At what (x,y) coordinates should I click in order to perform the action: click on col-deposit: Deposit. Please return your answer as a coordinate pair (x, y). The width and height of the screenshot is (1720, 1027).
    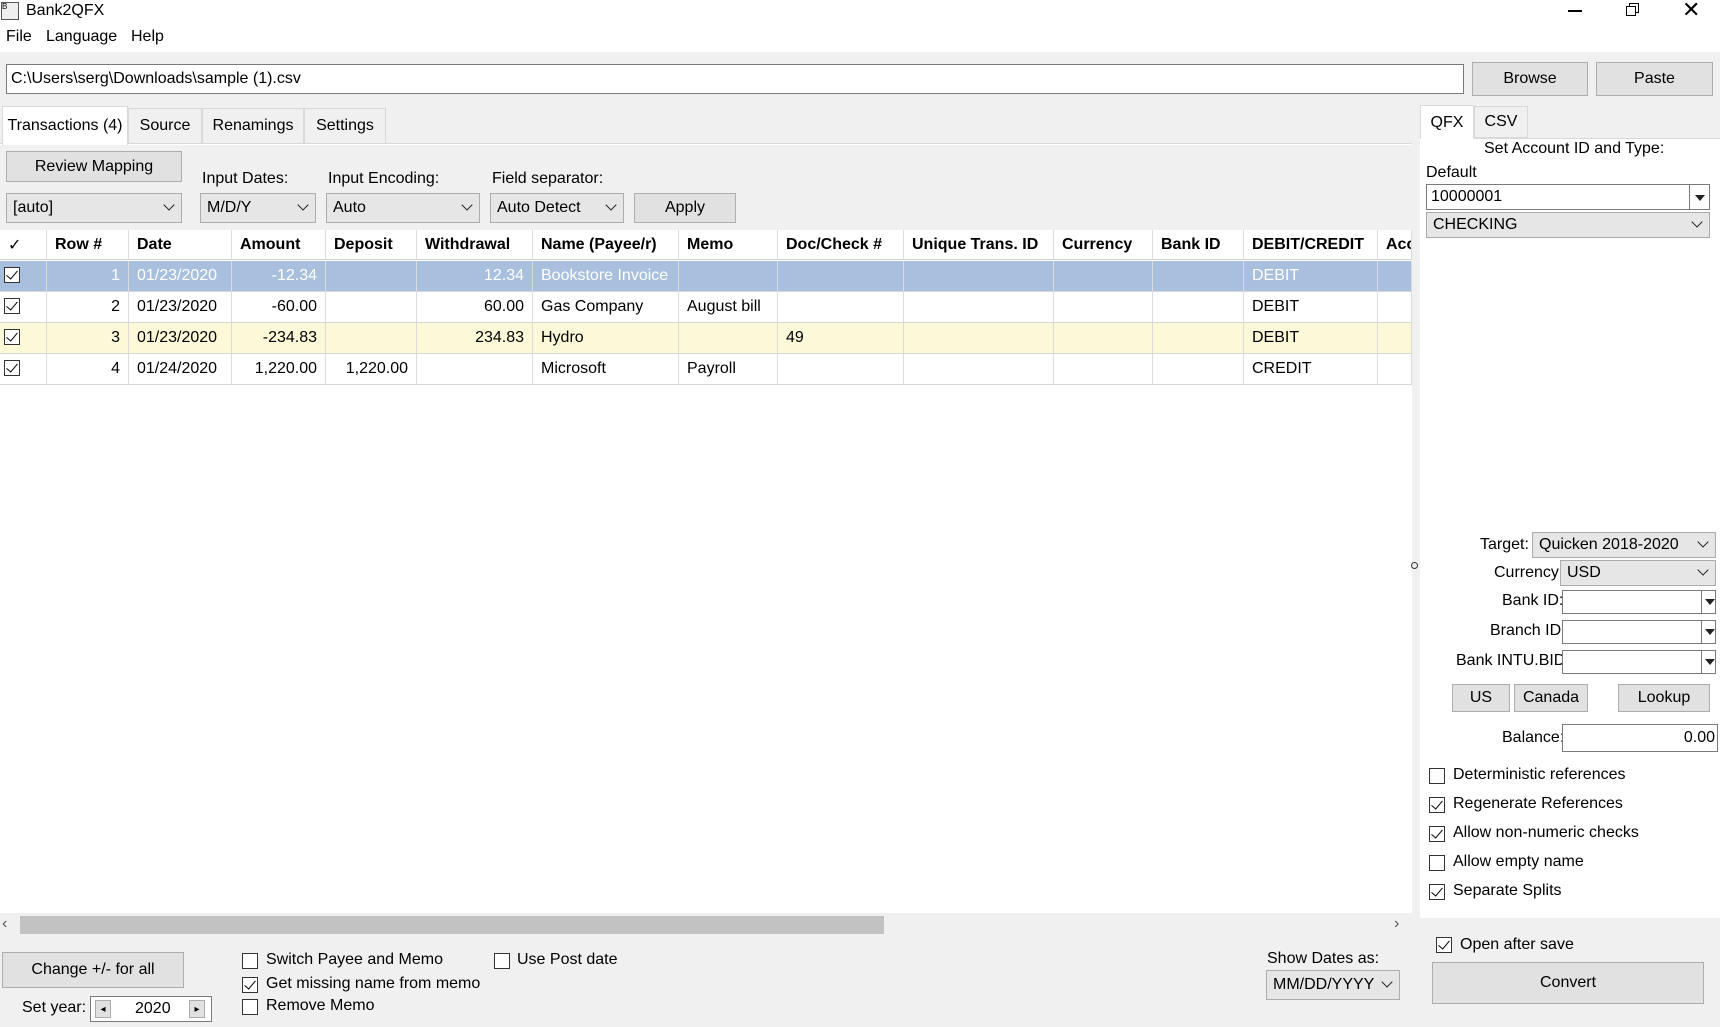
    Looking at the image, I should click on (371, 245).